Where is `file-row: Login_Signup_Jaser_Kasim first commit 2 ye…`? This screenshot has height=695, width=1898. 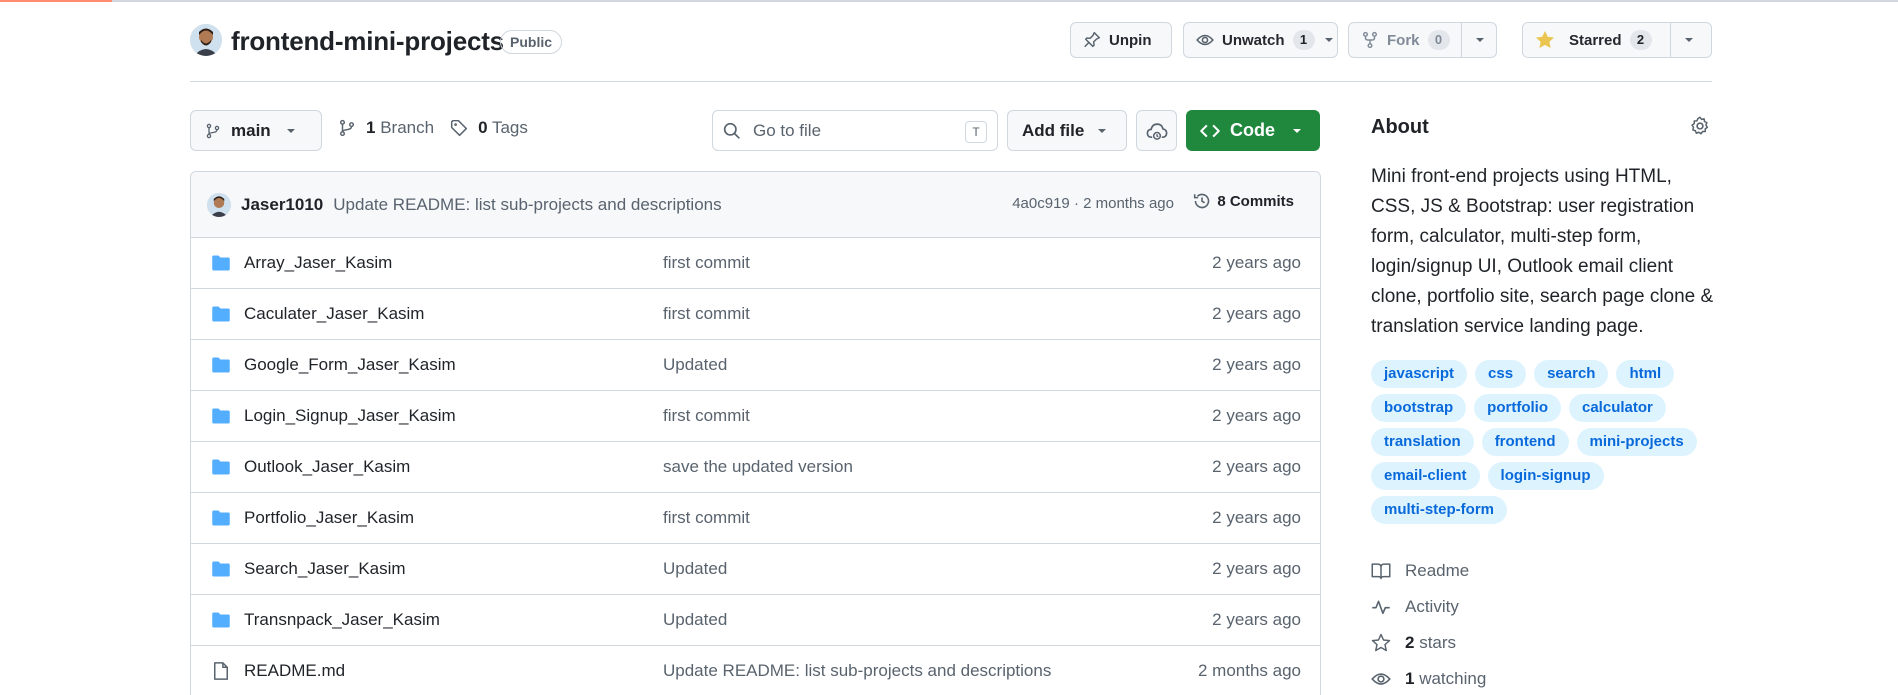
file-row: Login_Signup_Jaser_Kasim first commit 2 ye… is located at coordinates (755, 416).